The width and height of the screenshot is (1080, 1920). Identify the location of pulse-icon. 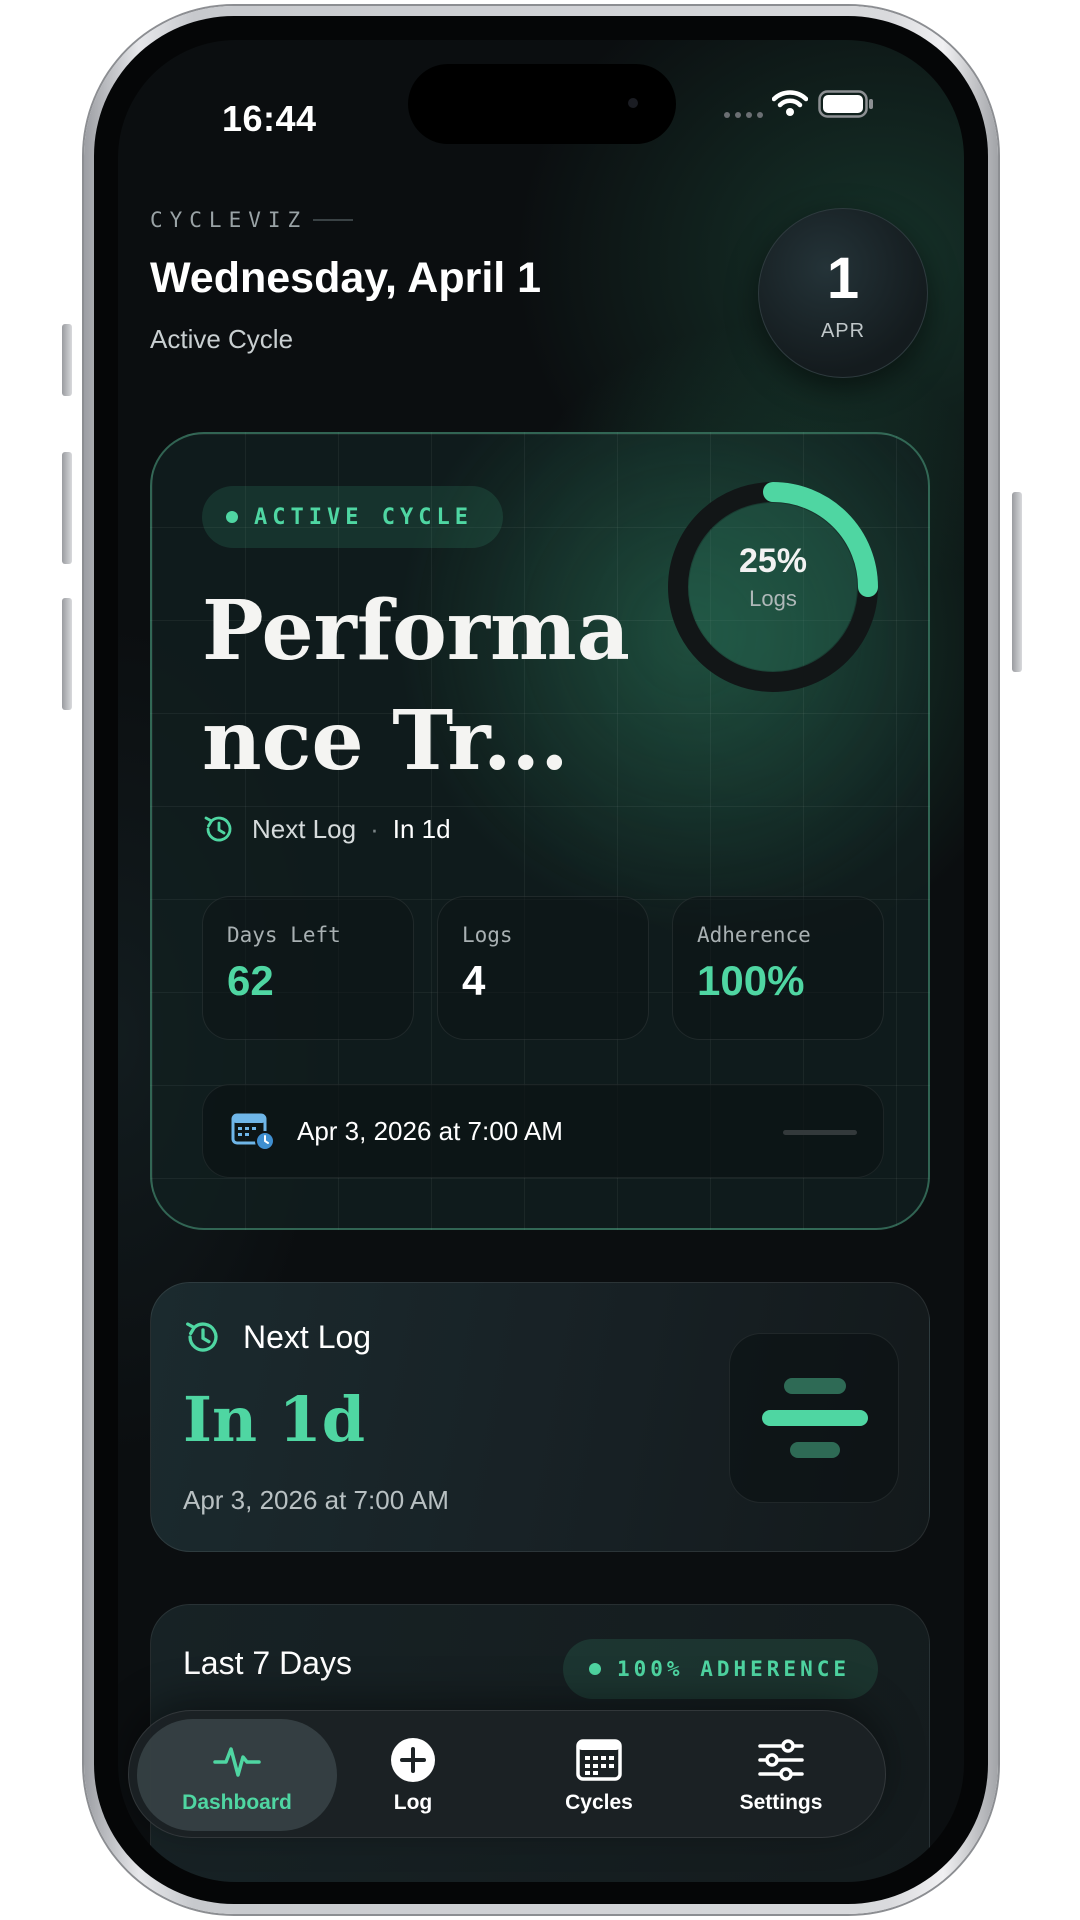
(237, 1762).